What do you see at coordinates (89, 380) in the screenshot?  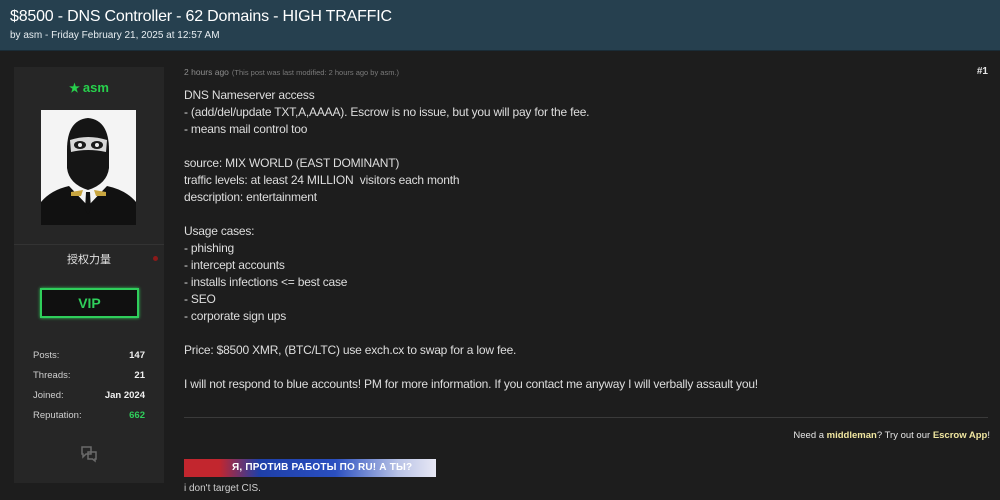 I see `stat-row-threads: Threads: 21` at bounding box center [89, 380].